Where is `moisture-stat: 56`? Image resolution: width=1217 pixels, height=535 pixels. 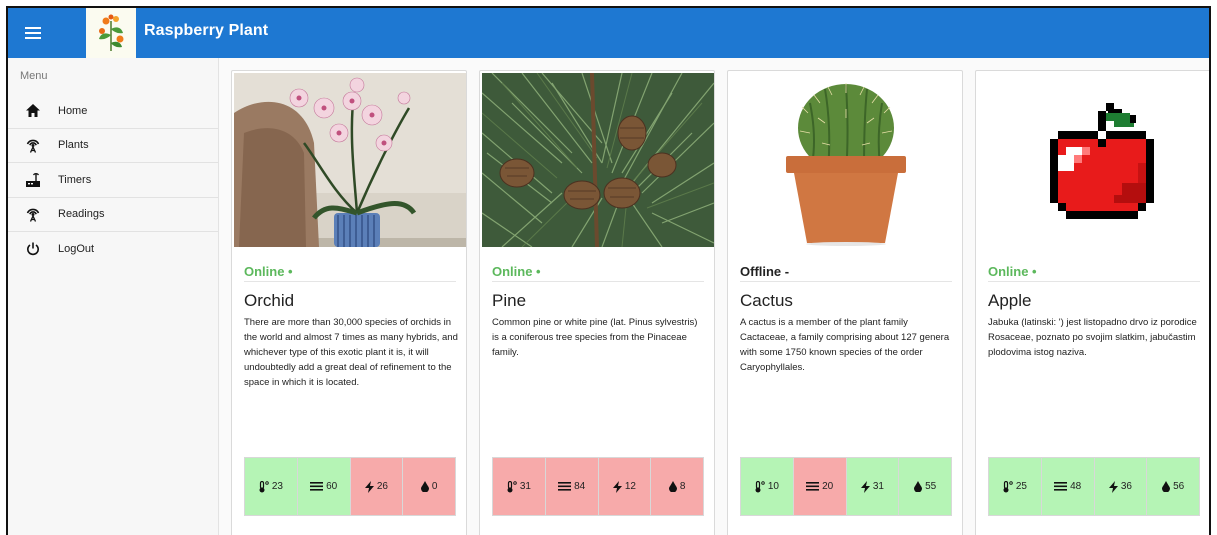 moisture-stat: 56 is located at coordinates (1173, 486).